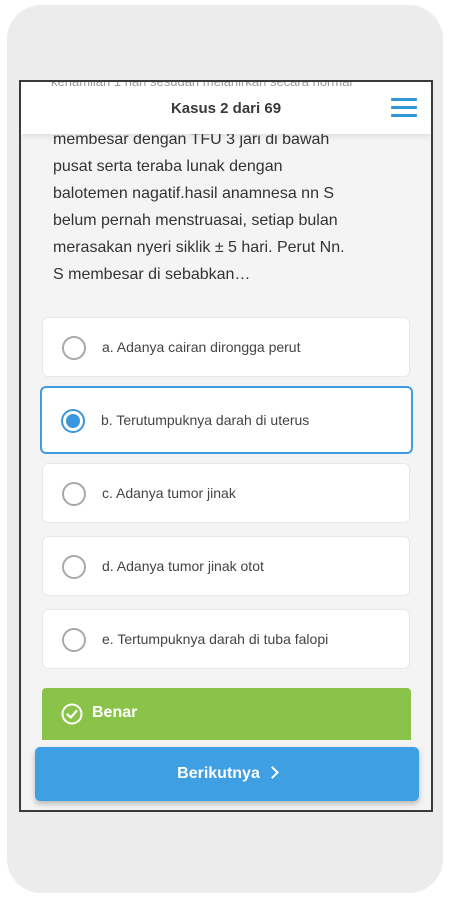  What do you see at coordinates (404, 108) in the screenshot?
I see `hamburger-menu-icon` at bounding box center [404, 108].